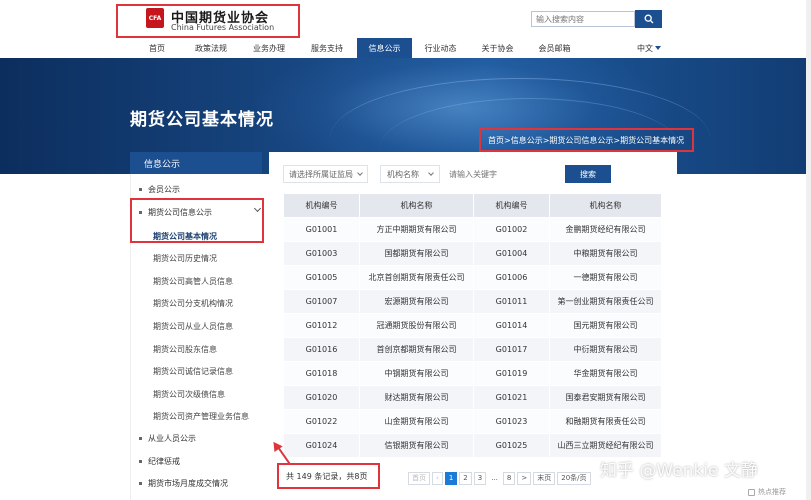  I want to click on logo-mark-text: CFA, so click(155, 18).